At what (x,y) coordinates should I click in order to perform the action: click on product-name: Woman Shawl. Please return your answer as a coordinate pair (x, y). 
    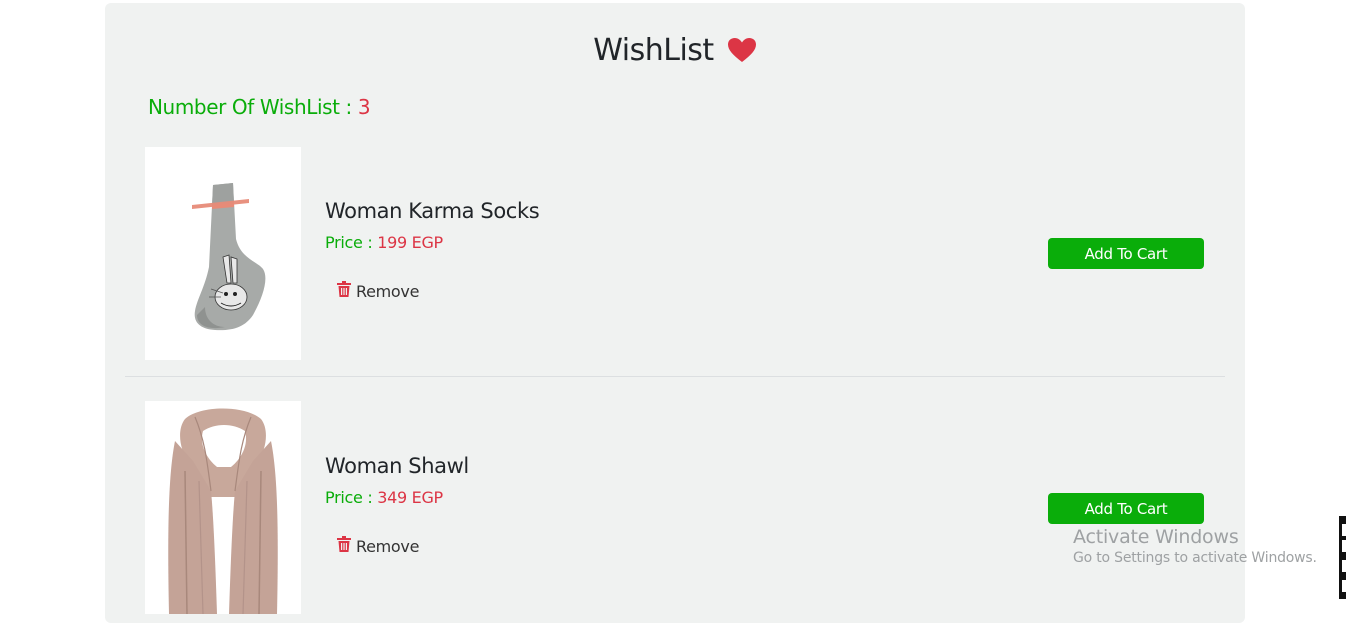
    Looking at the image, I should click on (397, 466).